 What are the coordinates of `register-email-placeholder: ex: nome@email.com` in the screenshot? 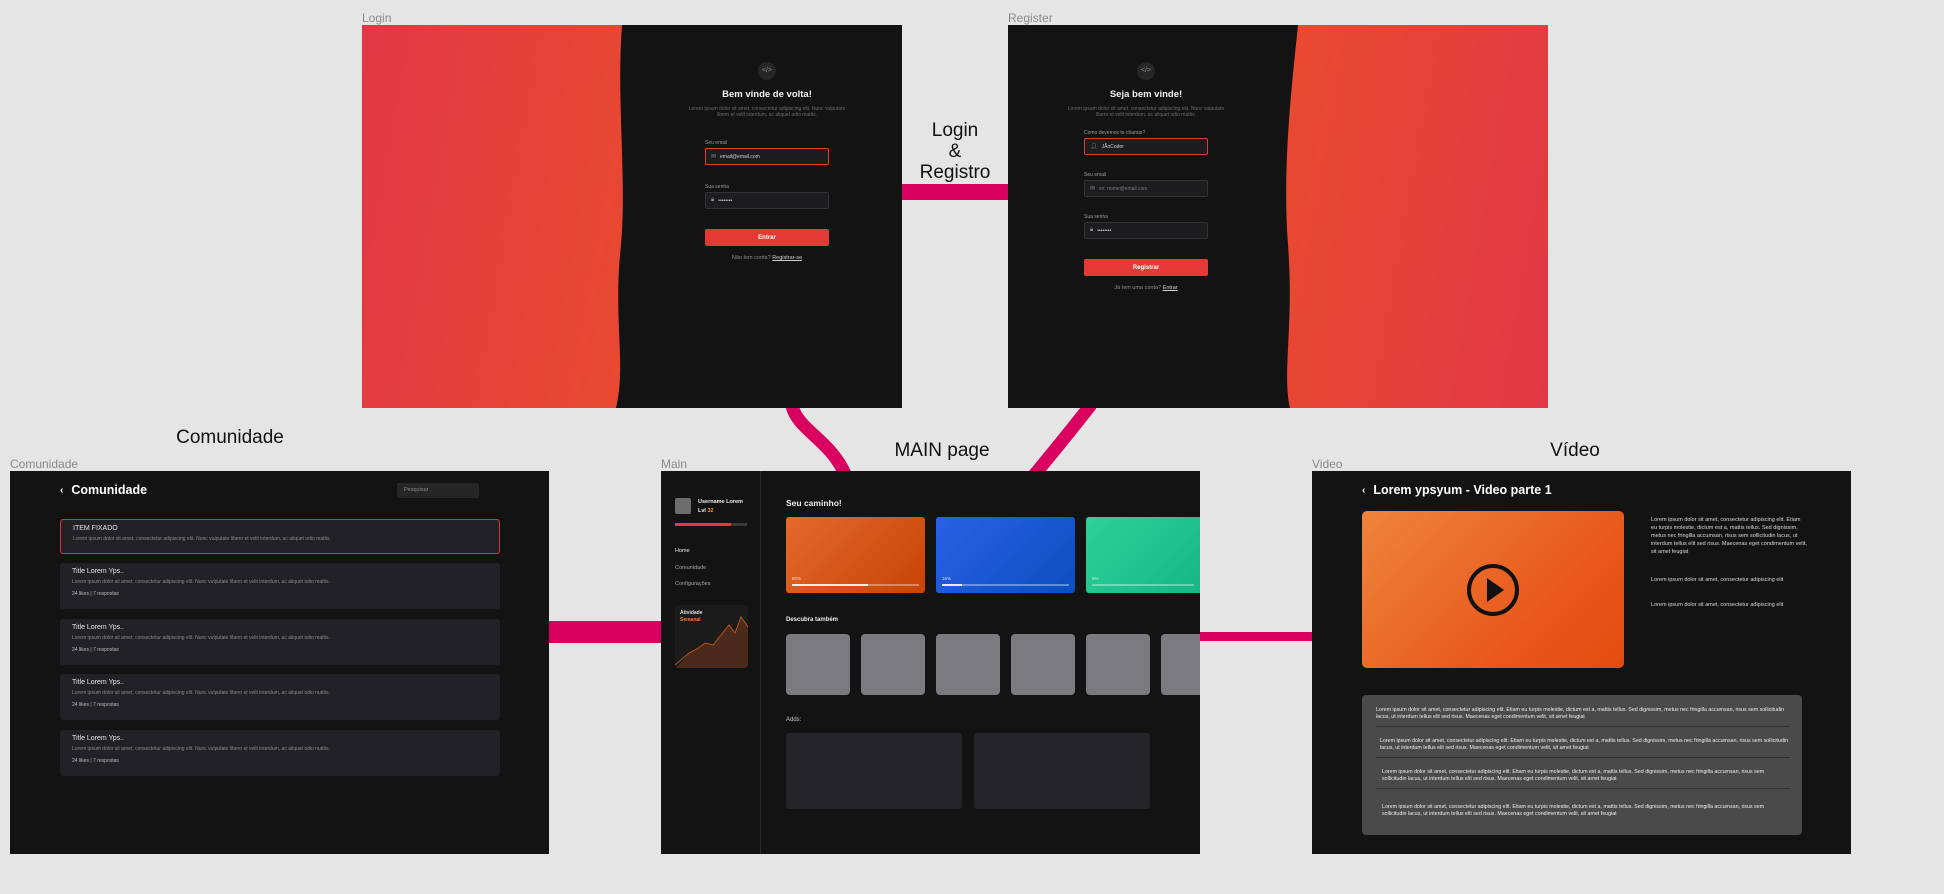 It's located at (1123, 188).